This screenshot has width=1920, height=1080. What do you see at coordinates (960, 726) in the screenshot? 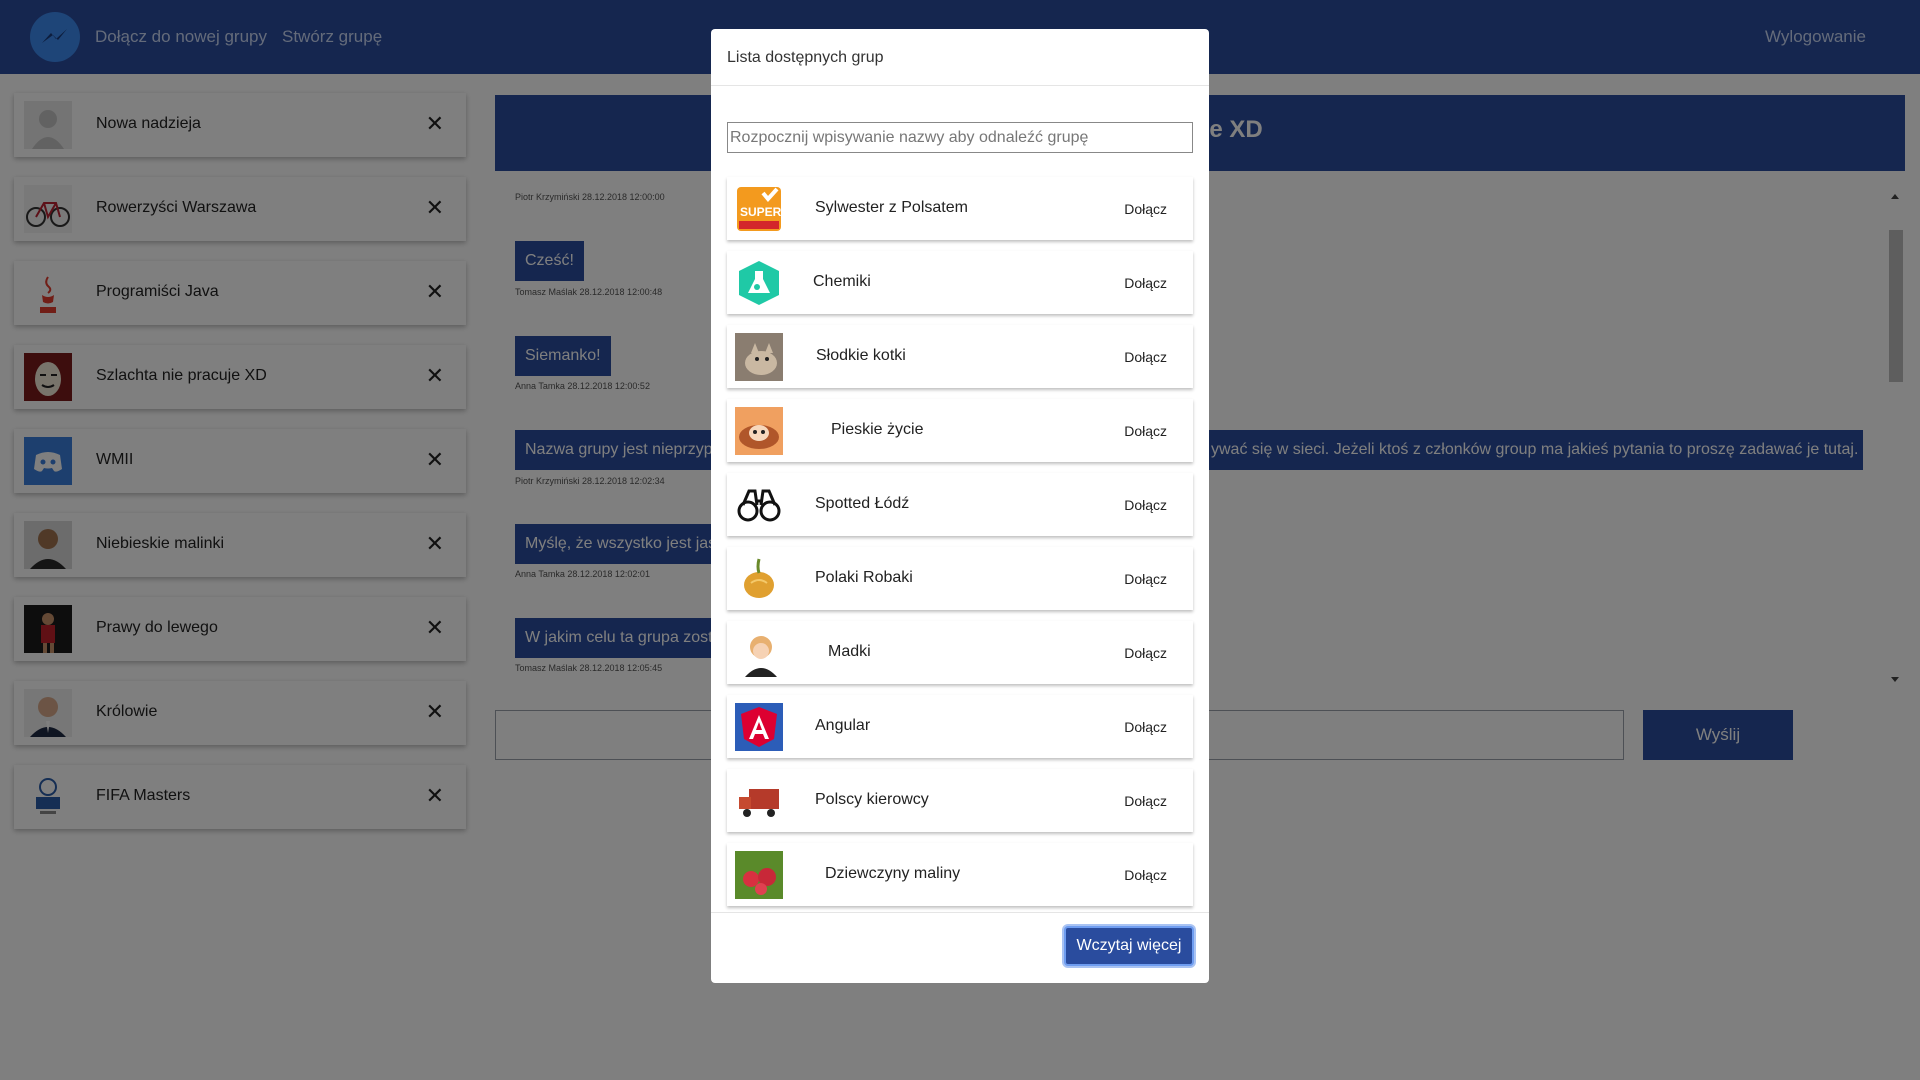
I see `available-group-item: Angular Dołącz` at bounding box center [960, 726].